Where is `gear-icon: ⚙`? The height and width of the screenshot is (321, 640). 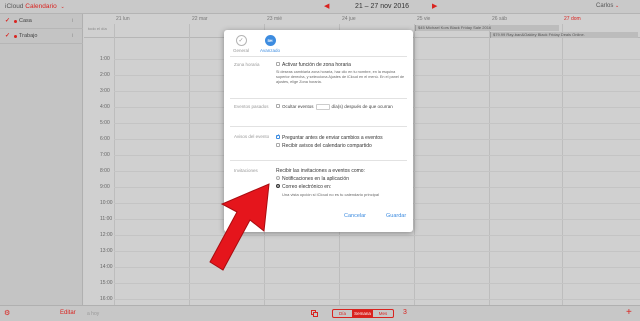 gear-icon: ⚙ is located at coordinates (7, 313).